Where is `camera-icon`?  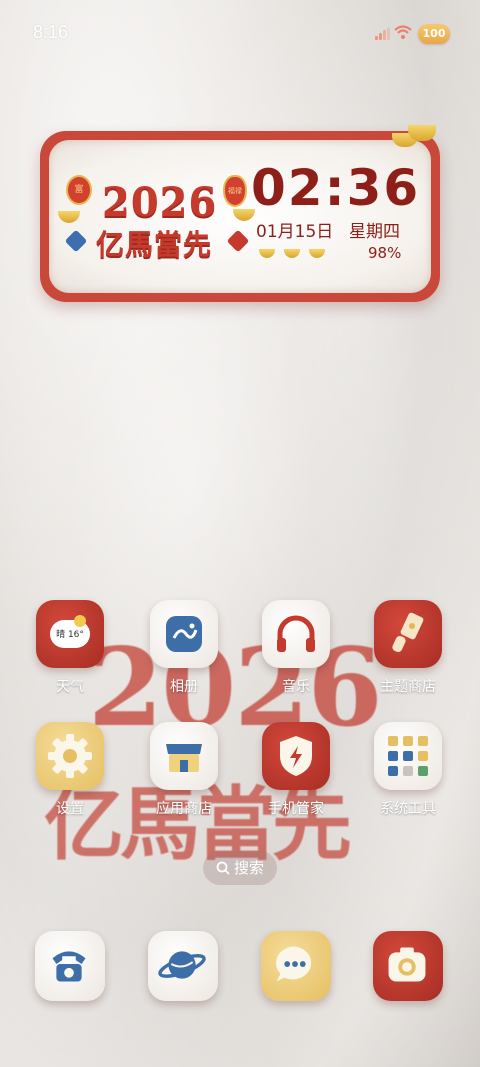 camera-icon is located at coordinates (407, 964).